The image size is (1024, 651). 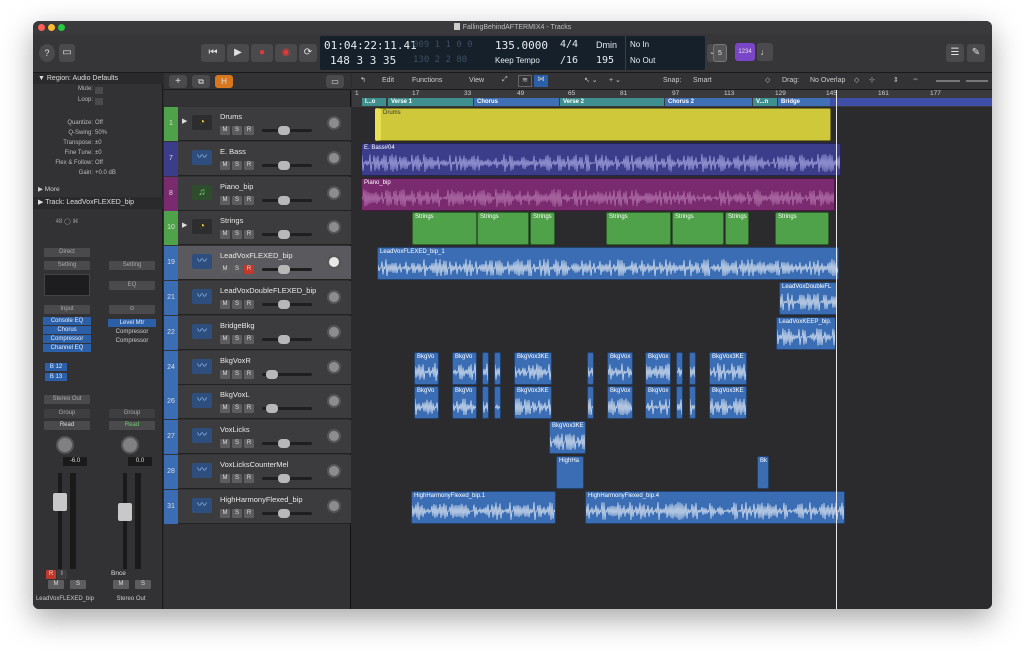 What do you see at coordinates (132, 341) in the screenshot?
I see `plugin-compressor-2b: Compressor` at bounding box center [132, 341].